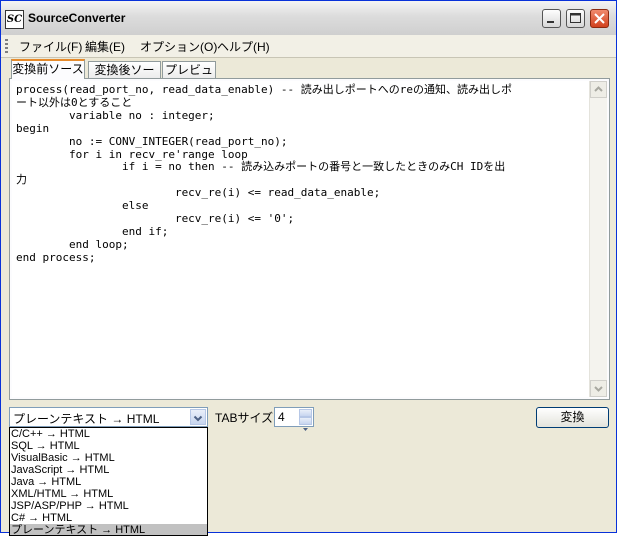 The height and width of the screenshot is (536, 619). What do you see at coordinates (551, 18) in the screenshot?
I see `minimize-button` at bounding box center [551, 18].